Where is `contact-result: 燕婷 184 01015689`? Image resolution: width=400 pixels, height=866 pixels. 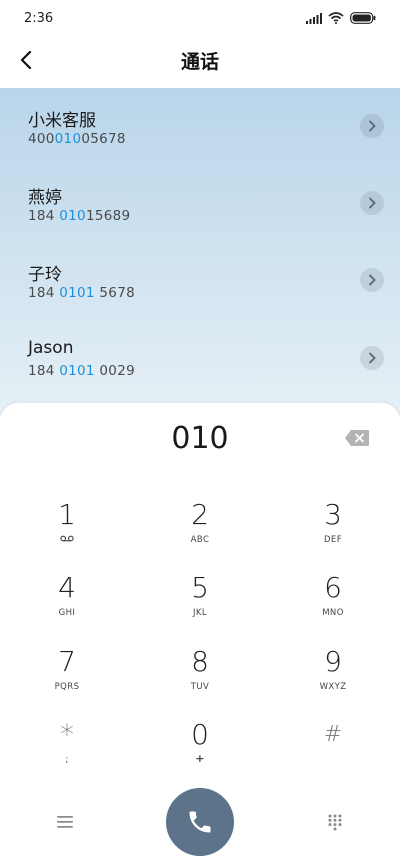
contact-result: 燕婷 184 01015689 is located at coordinates (200, 204).